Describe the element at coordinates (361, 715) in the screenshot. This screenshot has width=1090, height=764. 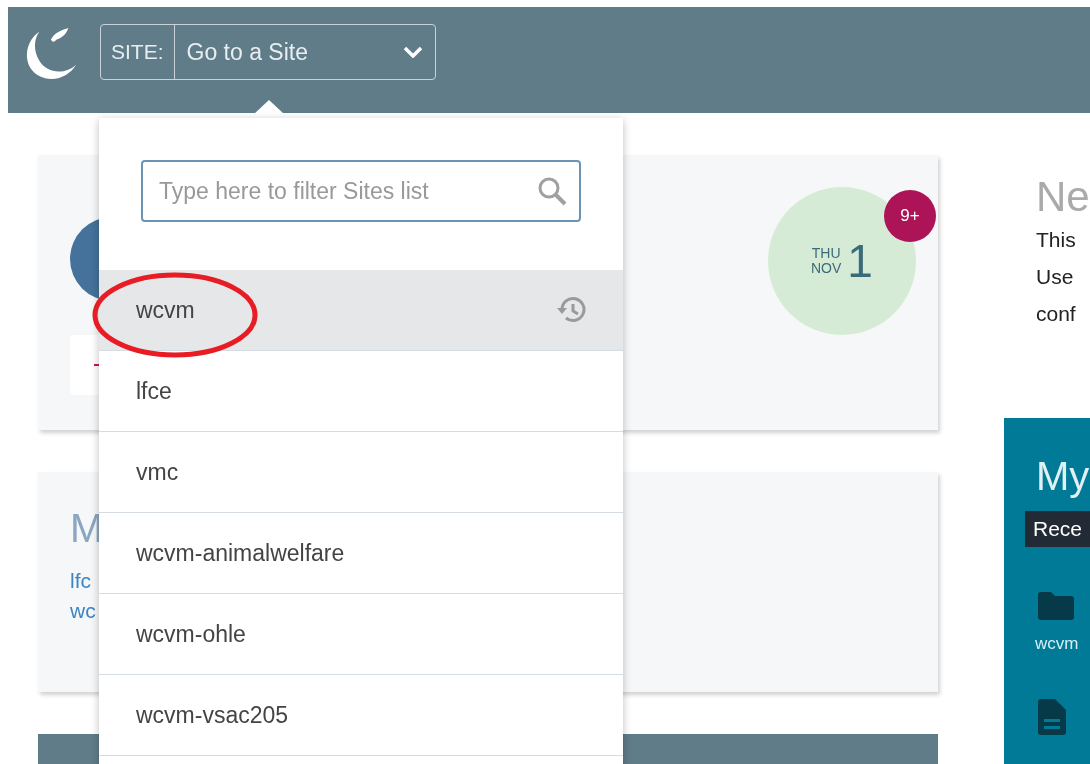
I see `site-option: wcvm-vsac205` at that location.